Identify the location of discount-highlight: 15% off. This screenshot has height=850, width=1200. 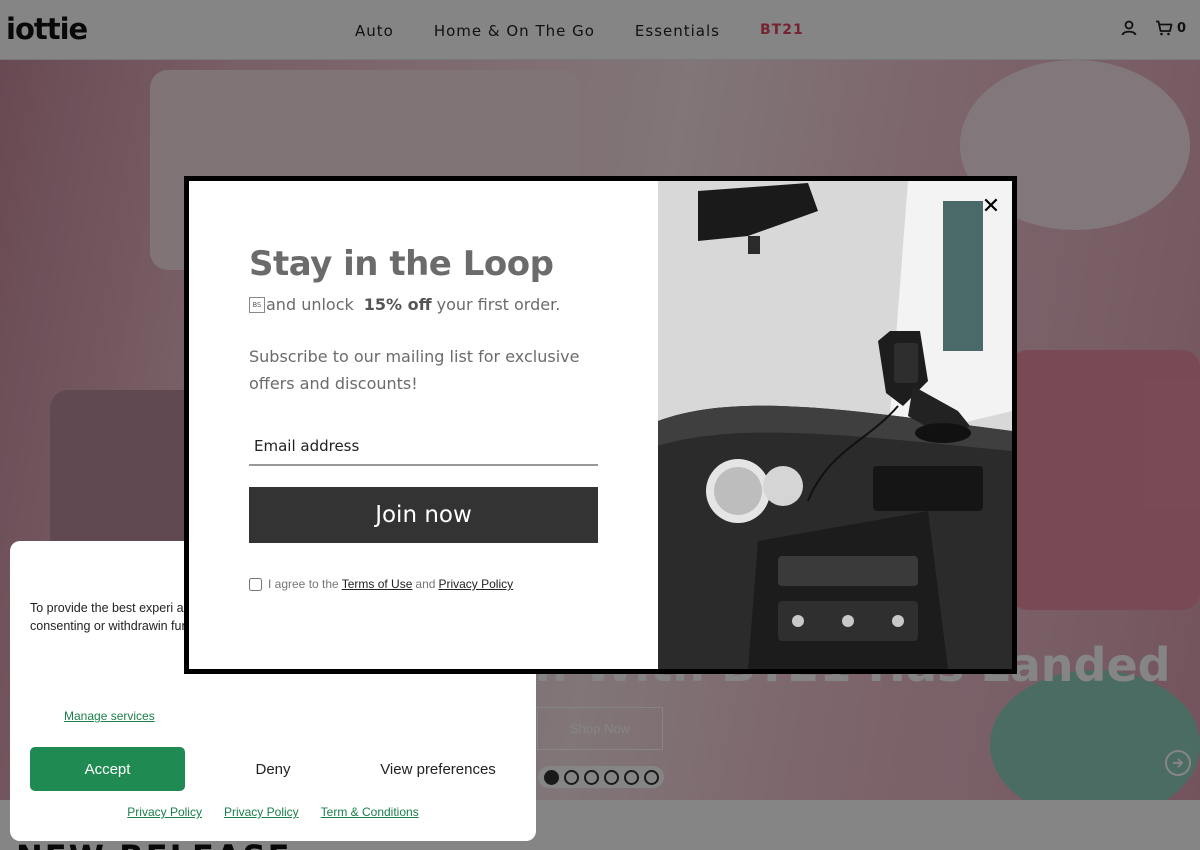
(397, 304).